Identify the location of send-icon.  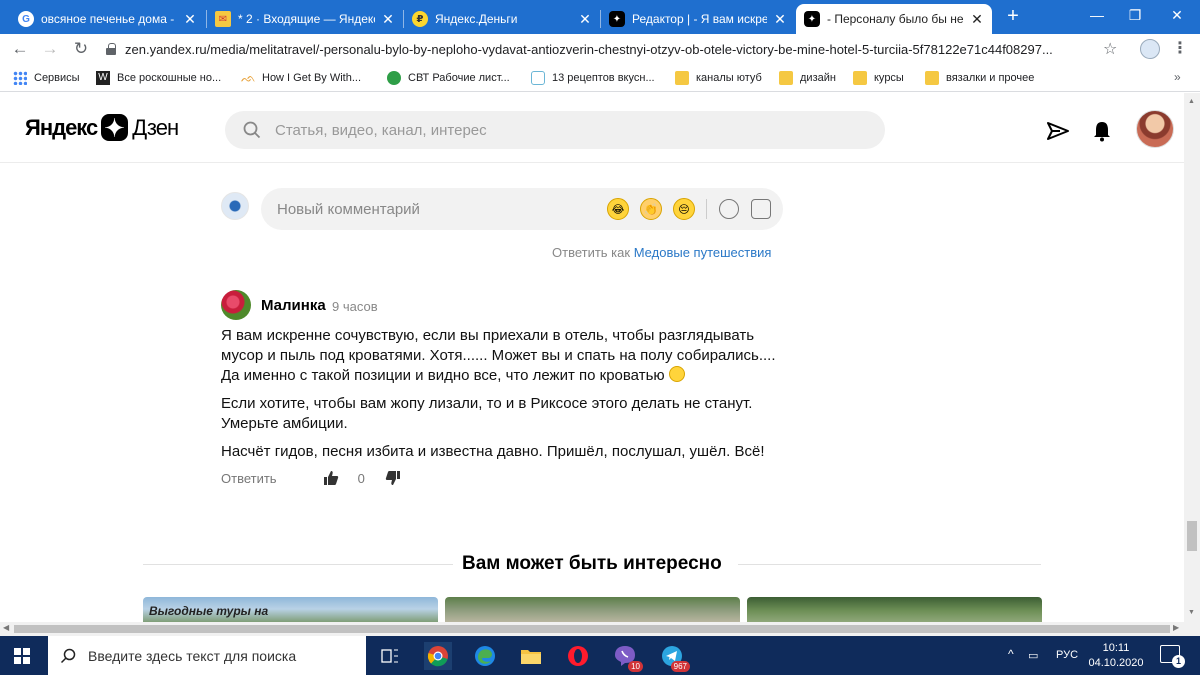
(1058, 131).